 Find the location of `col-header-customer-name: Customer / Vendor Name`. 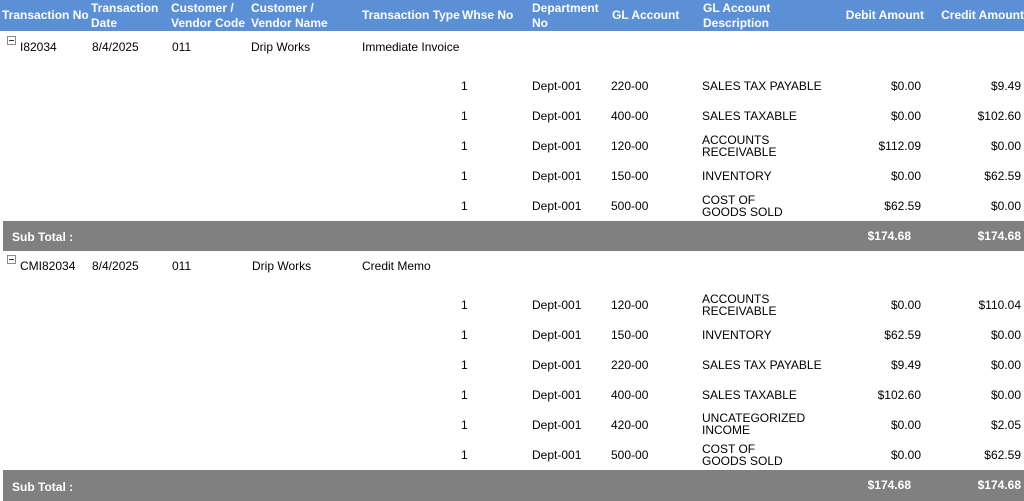

col-header-customer-name: Customer / Vendor Name is located at coordinates (296, 15).